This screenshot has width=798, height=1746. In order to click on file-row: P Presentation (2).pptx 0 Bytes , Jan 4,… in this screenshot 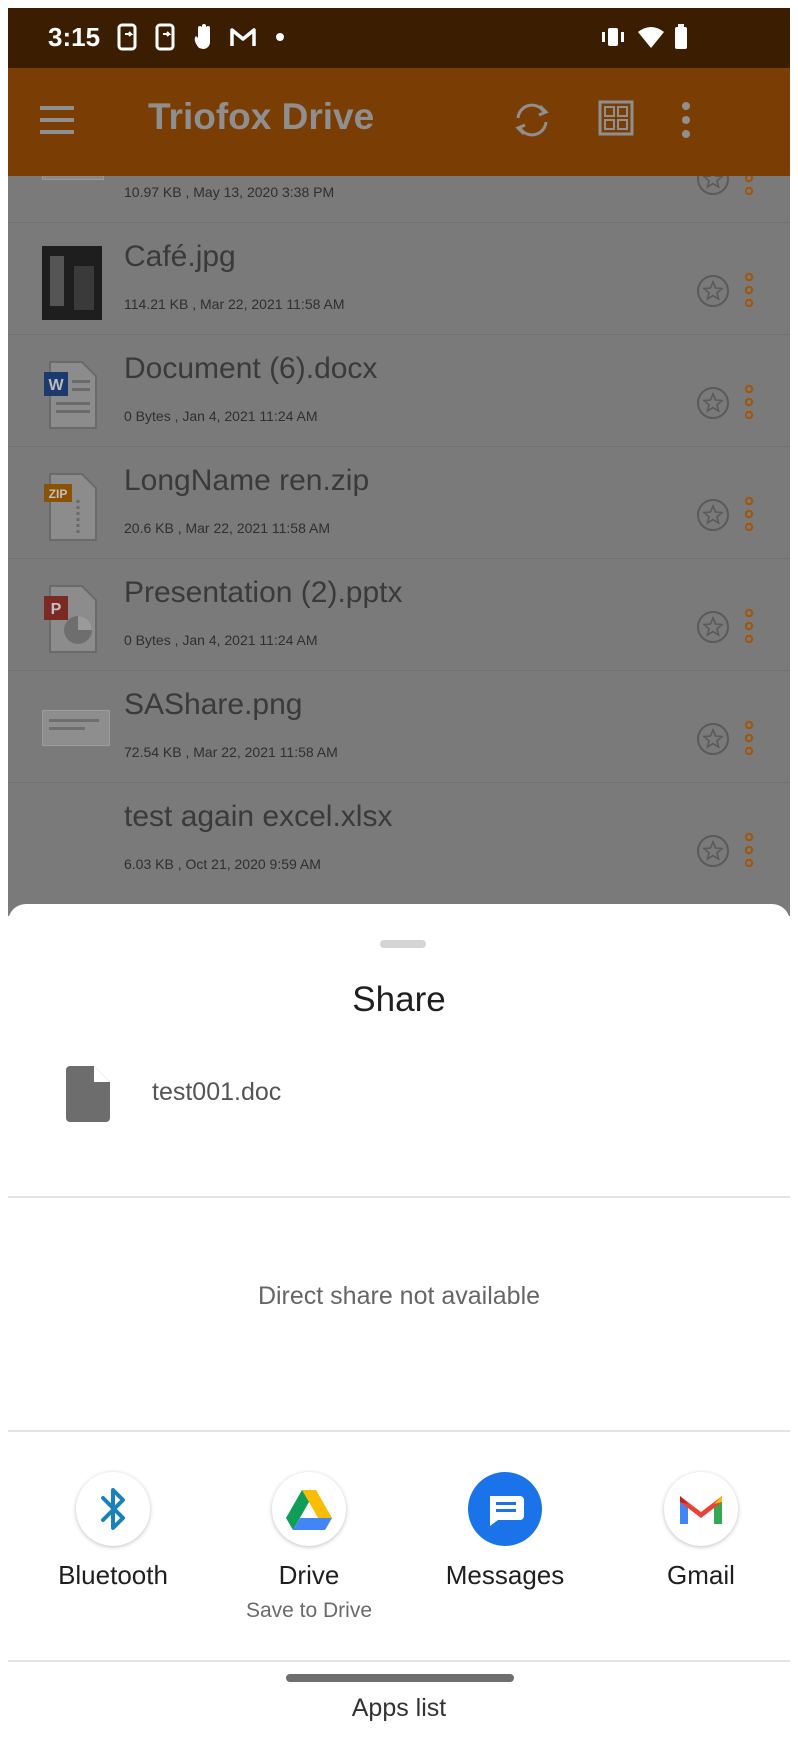, I will do `click(399, 614)`.